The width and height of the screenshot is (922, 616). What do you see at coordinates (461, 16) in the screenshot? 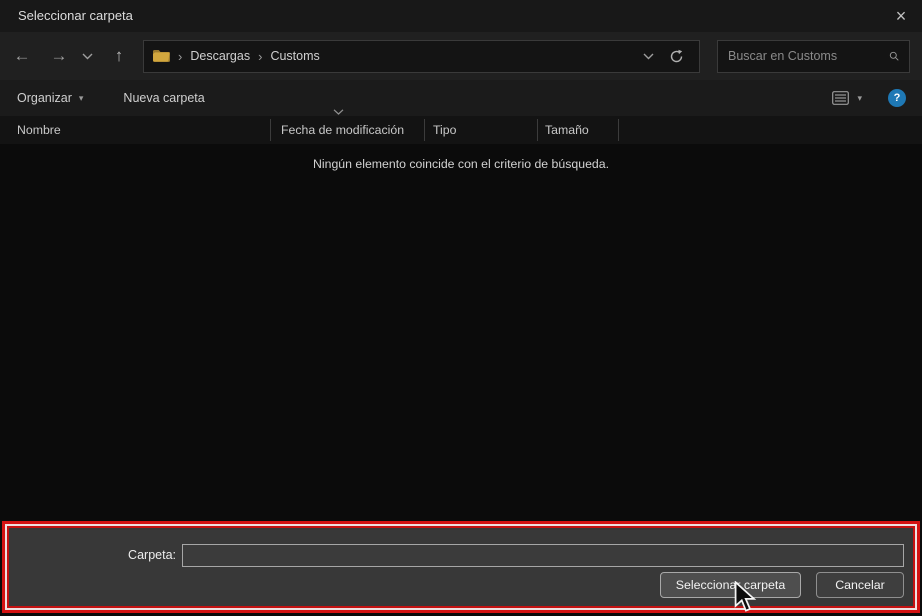
I see `title-bar: Seleccionar carpeta ×` at bounding box center [461, 16].